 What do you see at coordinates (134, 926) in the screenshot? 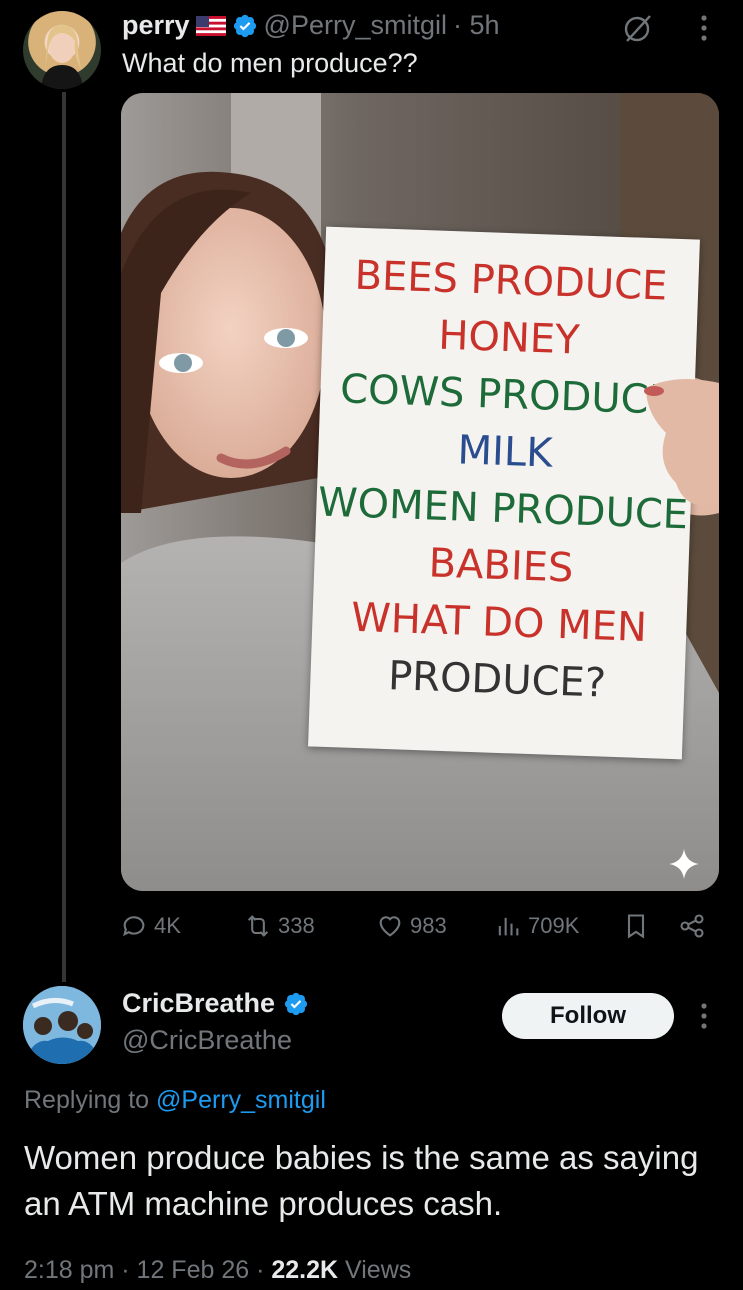
I see `reply-icon` at bounding box center [134, 926].